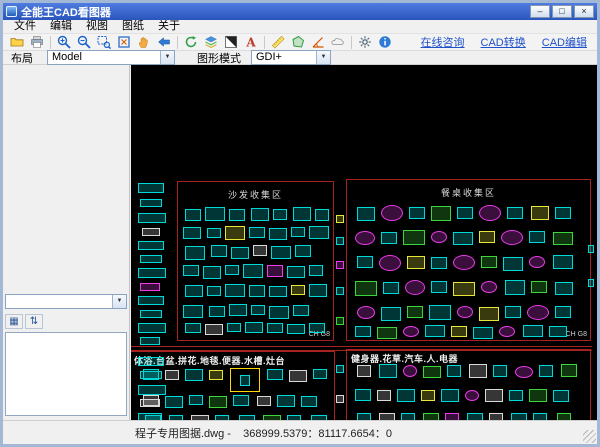 The width and height of the screenshot is (600, 447). Describe the element at coordinates (365, 42) in the screenshot. I see `settings-icon` at that location.